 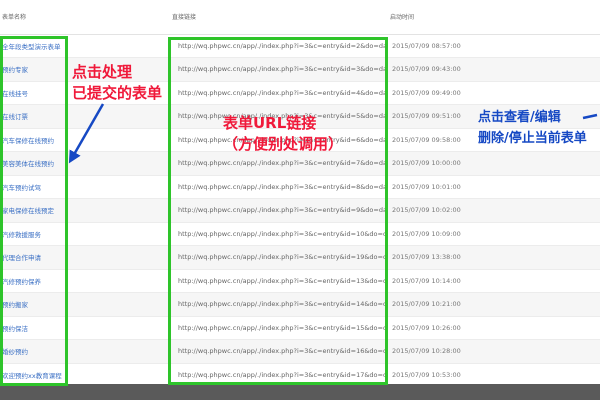 What do you see at coordinates (494, 351) in the screenshot?
I see `start-time-cell: 2015/07/09 10:28:00` at bounding box center [494, 351].